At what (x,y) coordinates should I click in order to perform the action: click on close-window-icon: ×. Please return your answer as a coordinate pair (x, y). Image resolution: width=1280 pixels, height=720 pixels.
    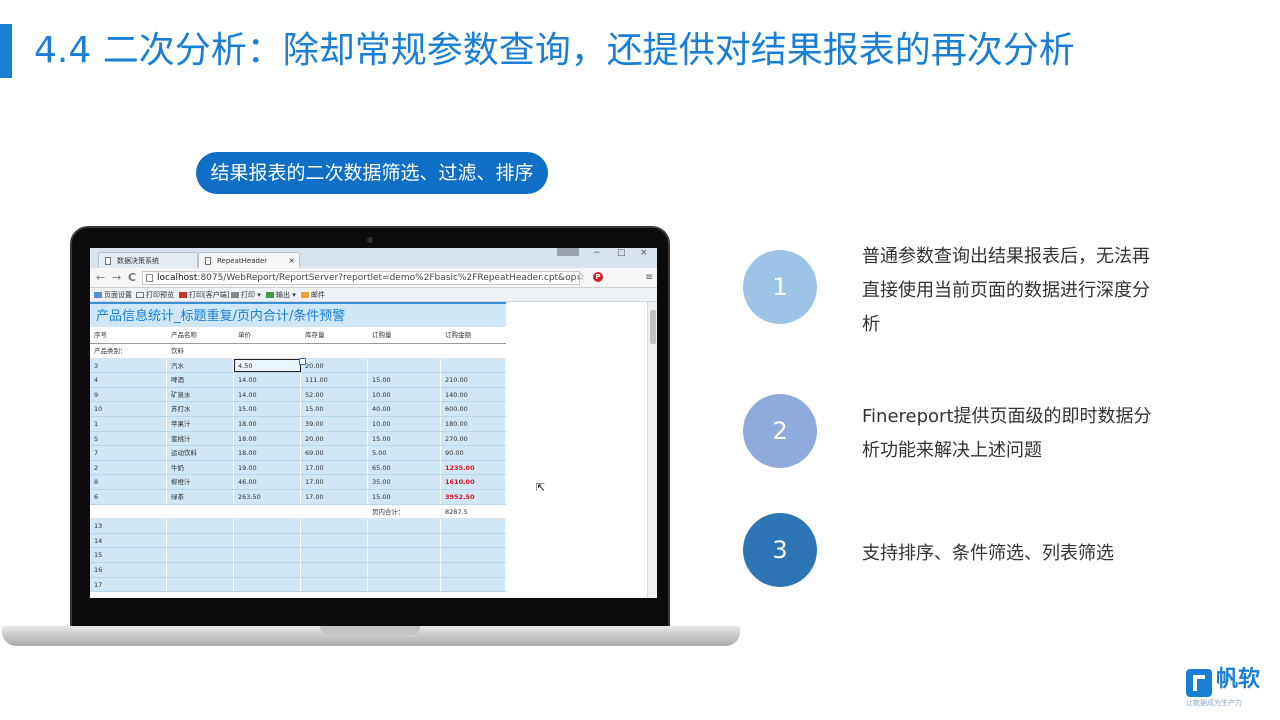
    Looking at the image, I should click on (644, 253).